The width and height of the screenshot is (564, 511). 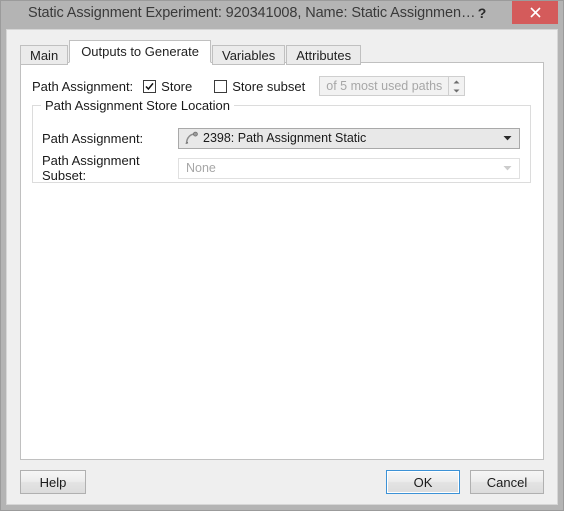 I want to click on tab-attributes: Attributes, so click(x=324, y=55).